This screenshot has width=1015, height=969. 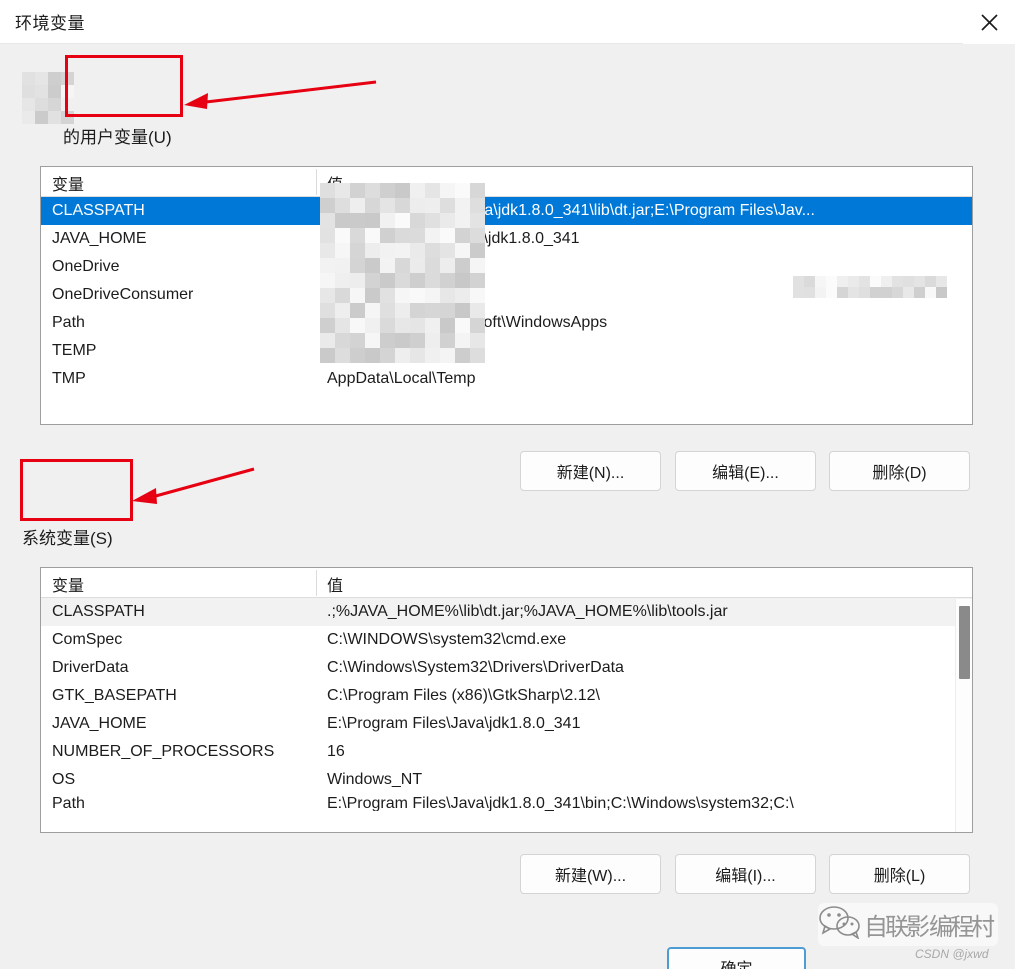 I want to click on wechat-icon, so click(x=840, y=924).